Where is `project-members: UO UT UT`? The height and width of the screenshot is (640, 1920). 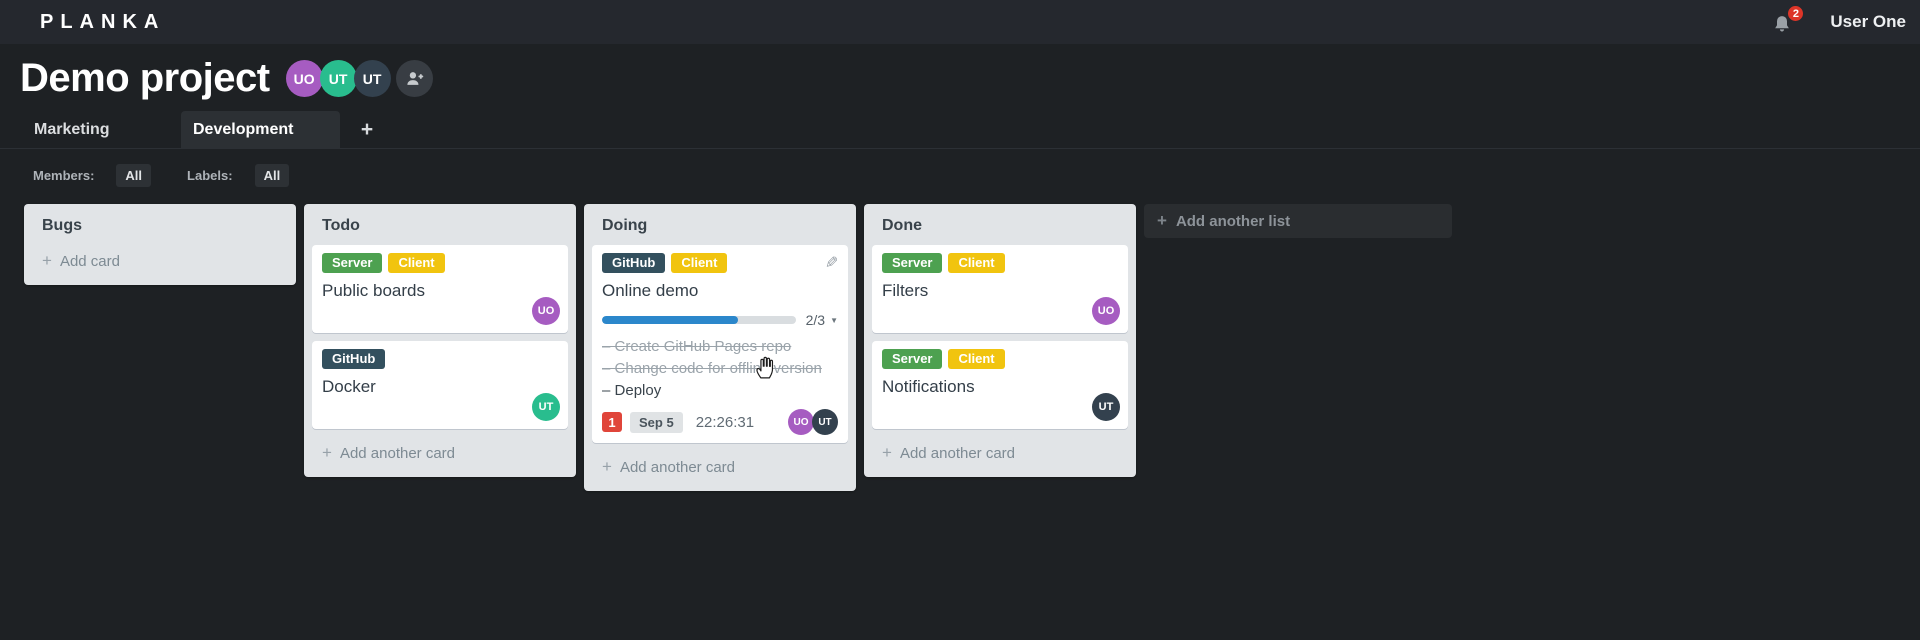 project-members: UO UT UT is located at coordinates (359, 78).